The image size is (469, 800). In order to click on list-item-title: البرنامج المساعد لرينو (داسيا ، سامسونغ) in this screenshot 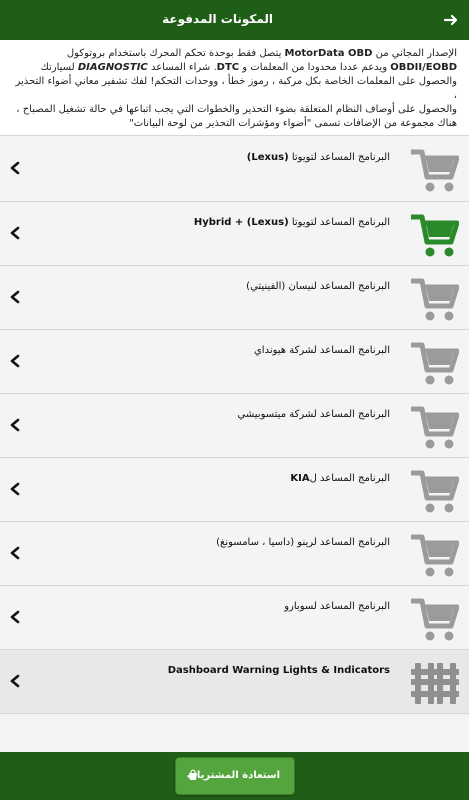, I will do `click(303, 542)`.